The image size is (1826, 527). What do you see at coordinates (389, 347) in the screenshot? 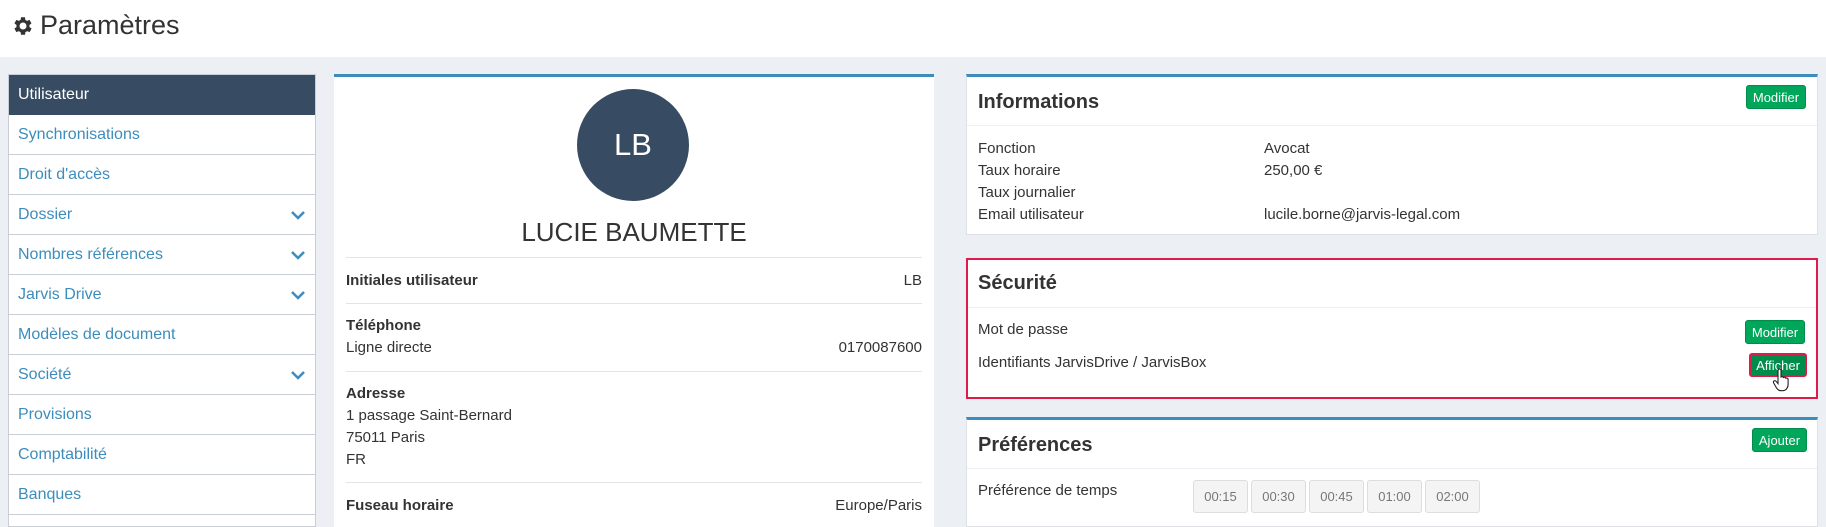
I see `direct-line-label: Ligne directe` at bounding box center [389, 347].